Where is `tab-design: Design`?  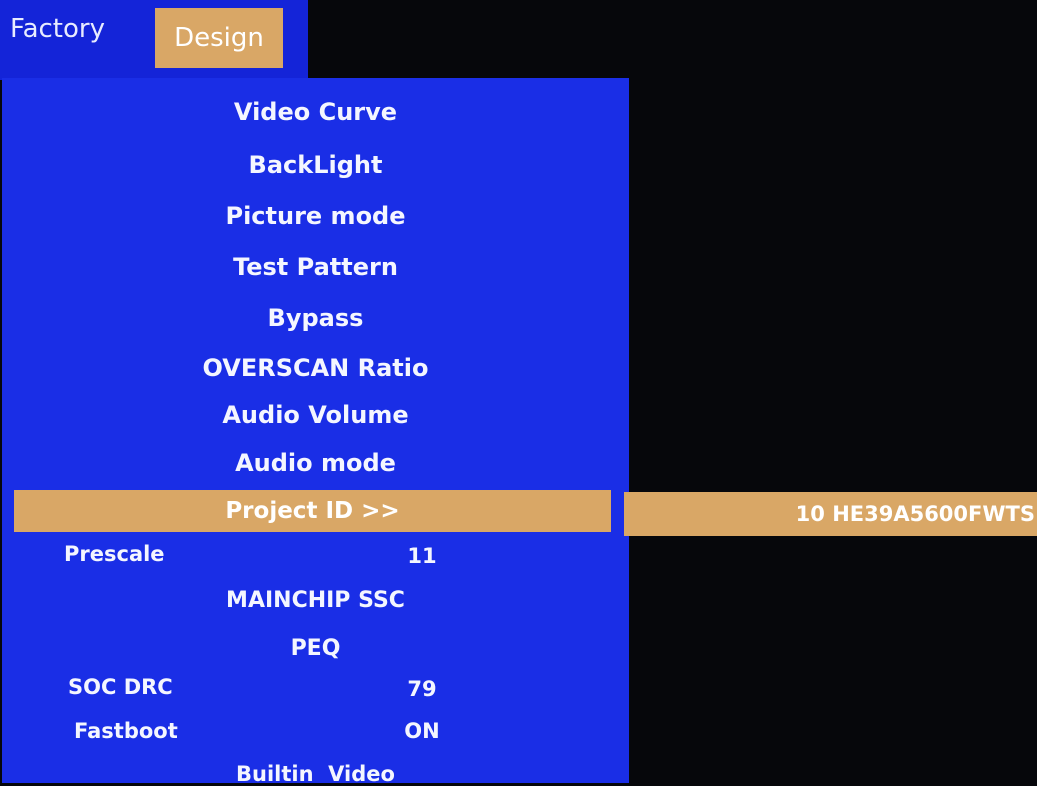 tab-design: Design is located at coordinates (219, 38).